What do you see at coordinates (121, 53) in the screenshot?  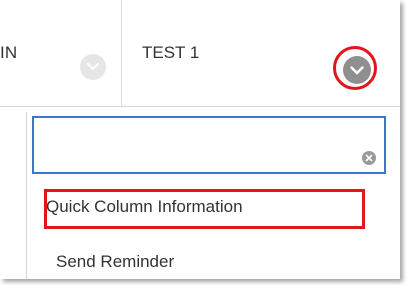 I see `column-divider` at bounding box center [121, 53].